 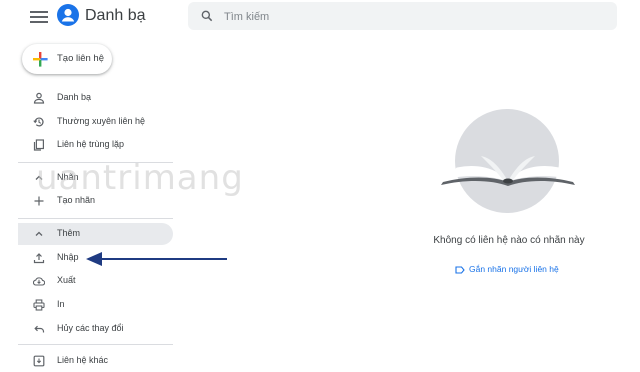 I want to click on sidebar-item-export: Xuất, so click(x=95, y=281).